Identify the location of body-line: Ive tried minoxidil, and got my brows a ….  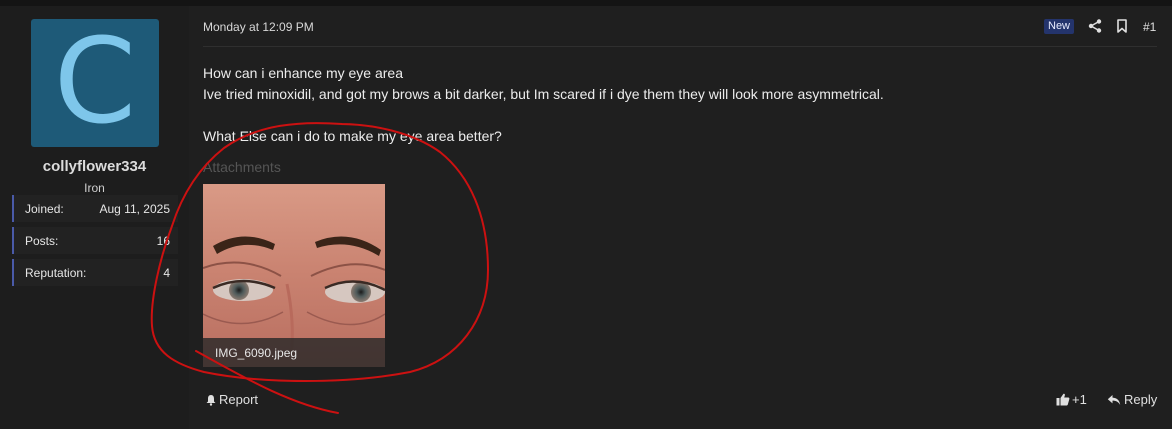
(543, 94).